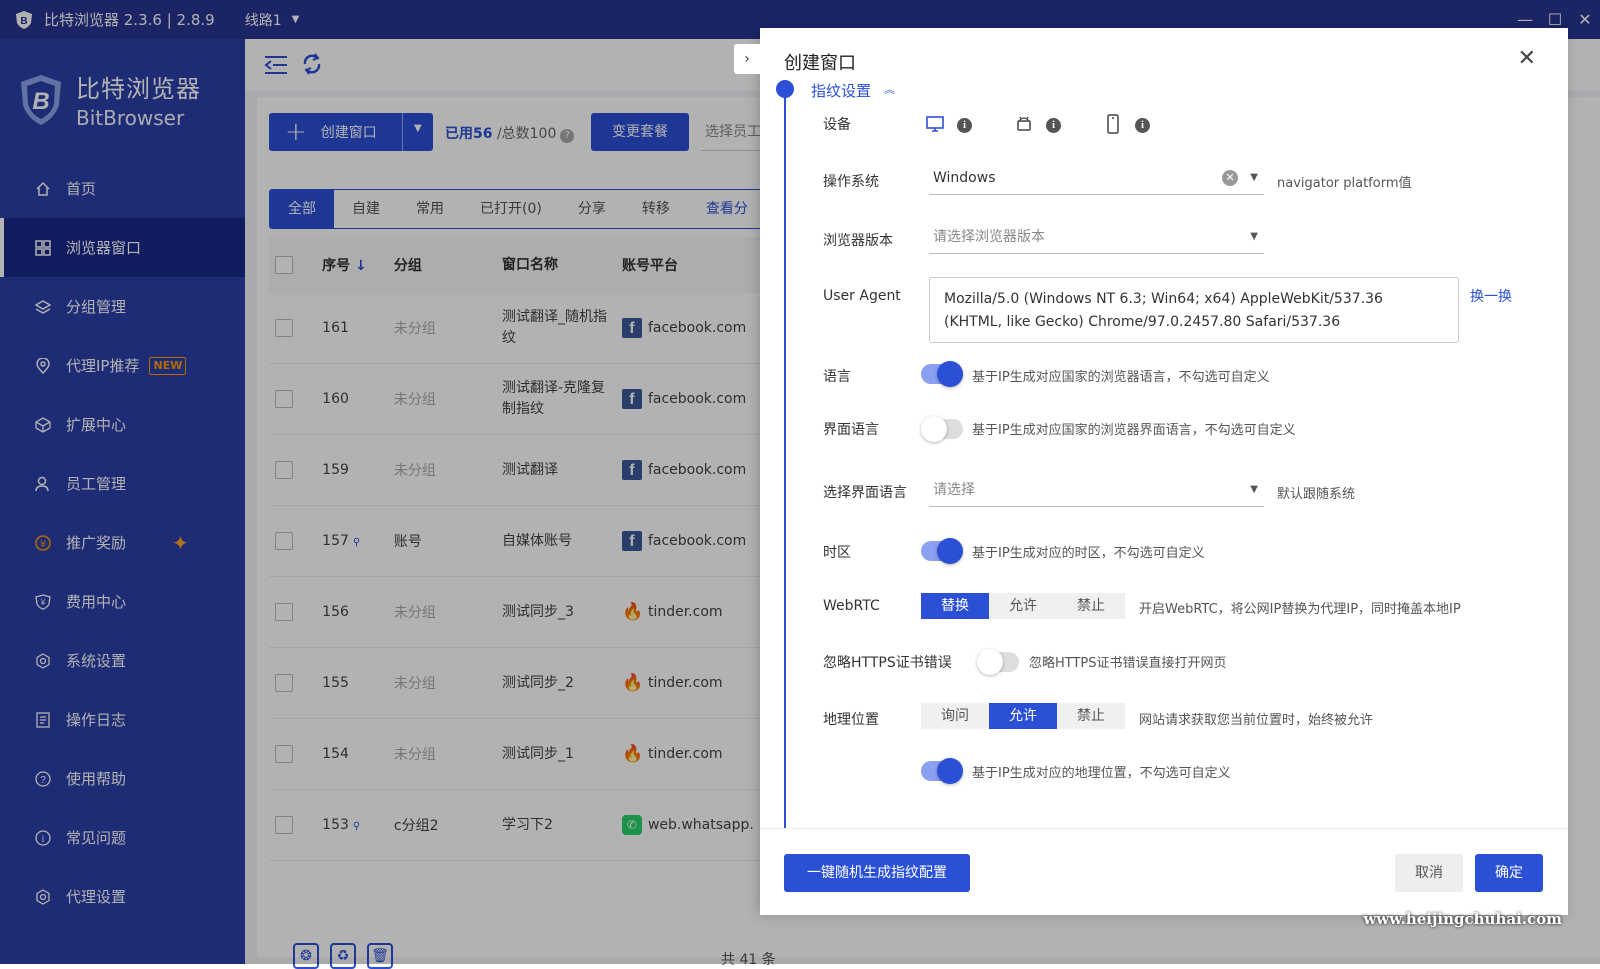 This screenshot has height=969, width=1600. I want to click on device-label: 设备, so click(837, 125).